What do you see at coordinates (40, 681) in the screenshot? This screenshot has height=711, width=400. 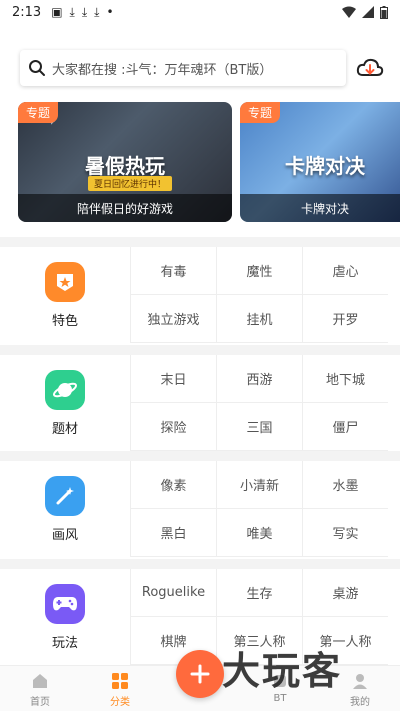 I see `home-icon` at bounding box center [40, 681].